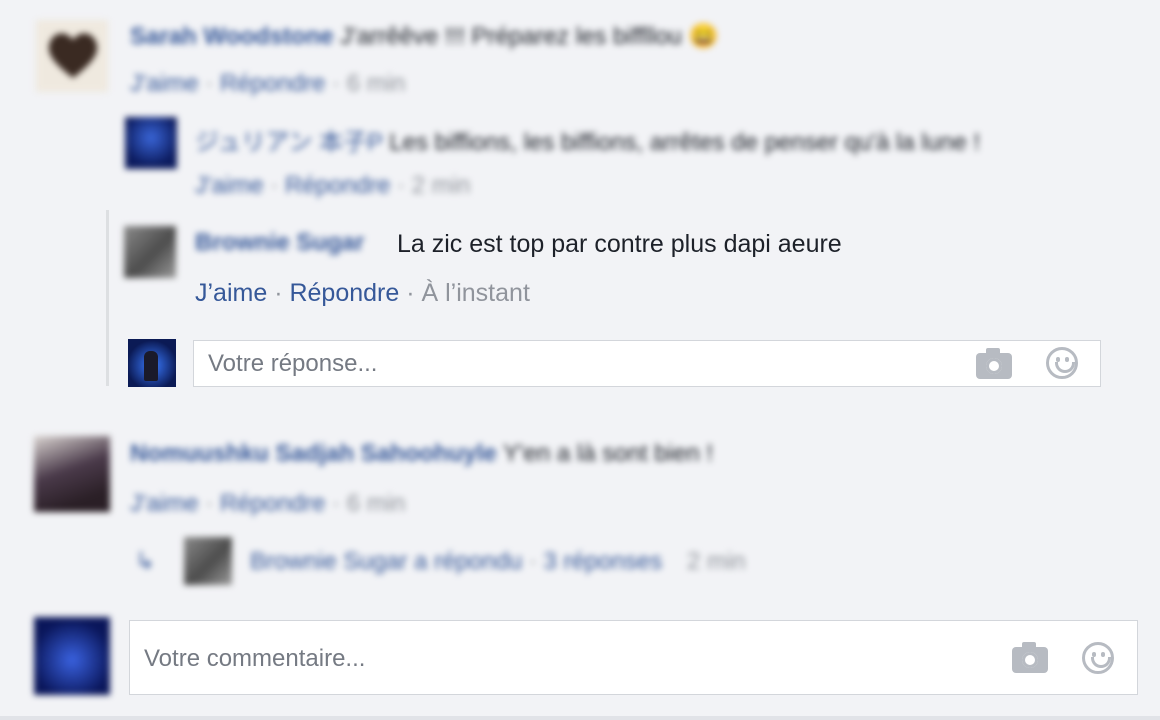 The image size is (1160, 720). What do you see at coordinates (580, 718) in the screenshot?
I see `bottom-divider` at bounding box center [580, 718].